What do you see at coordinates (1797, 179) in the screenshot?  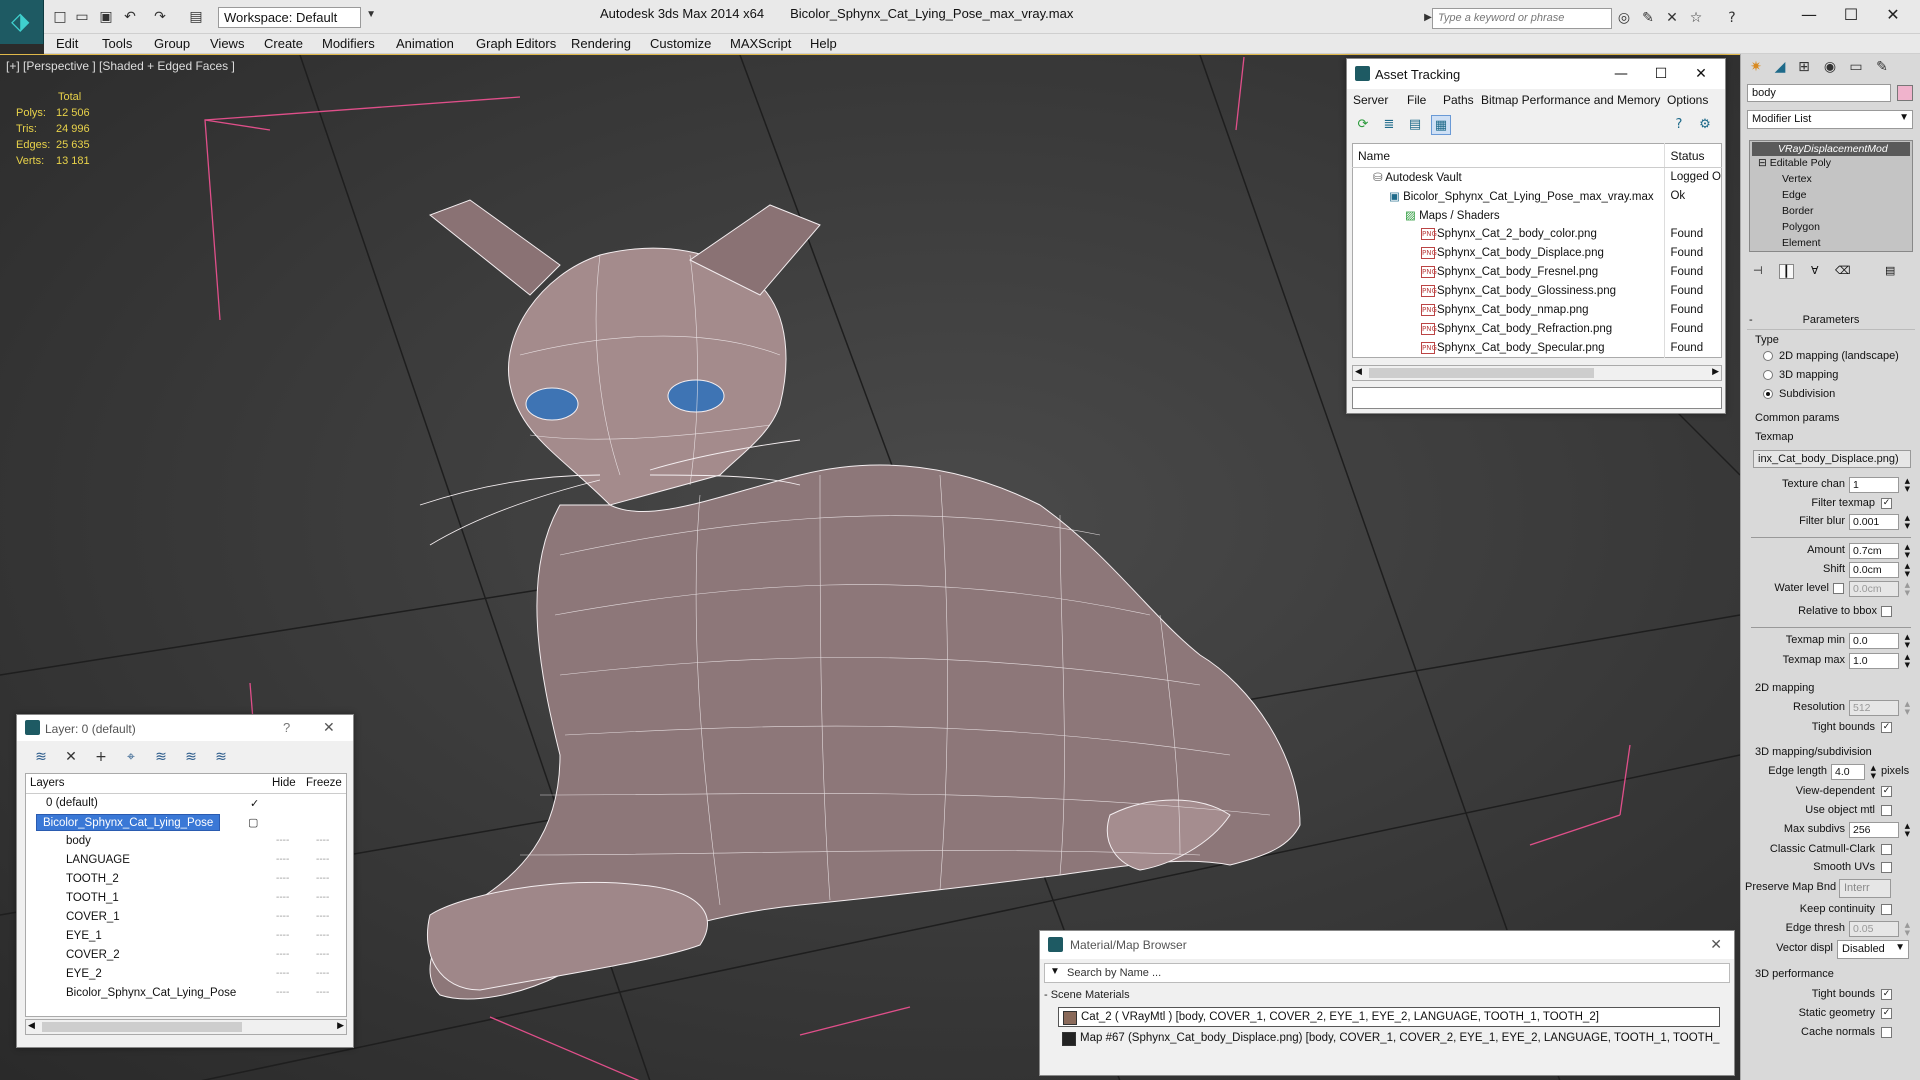 I see `stack-item-vertex: Vertex` at bounding box center [1797, 179].